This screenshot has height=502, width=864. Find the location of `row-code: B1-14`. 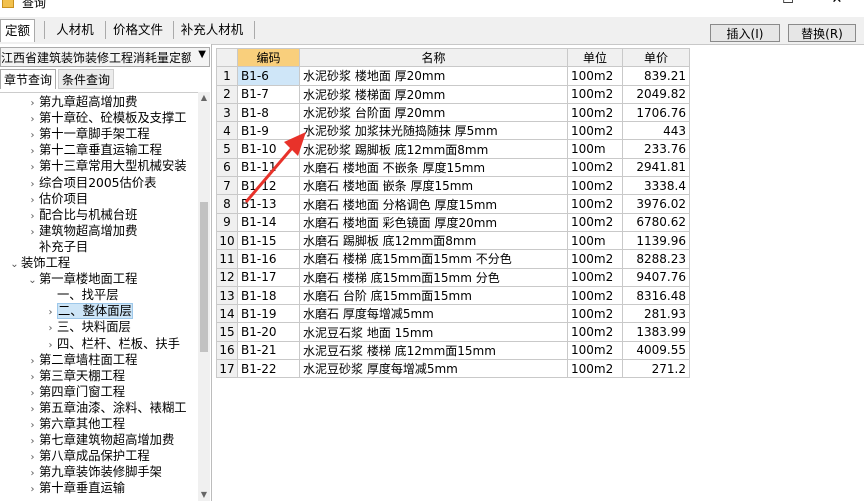

row-code: B1-14 is located at coordinates (268, 222).